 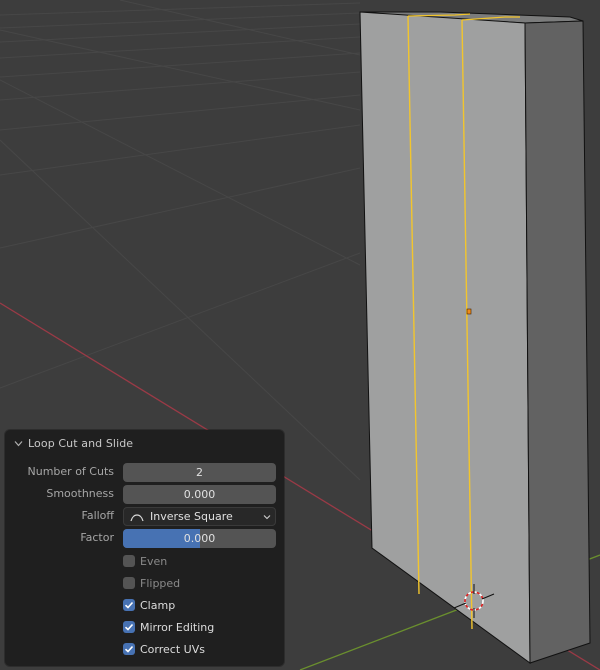 What do you see at coordinates (557, 342) in the screenshot?
I see `mesh-side-face` at bounding box center [557, 342].